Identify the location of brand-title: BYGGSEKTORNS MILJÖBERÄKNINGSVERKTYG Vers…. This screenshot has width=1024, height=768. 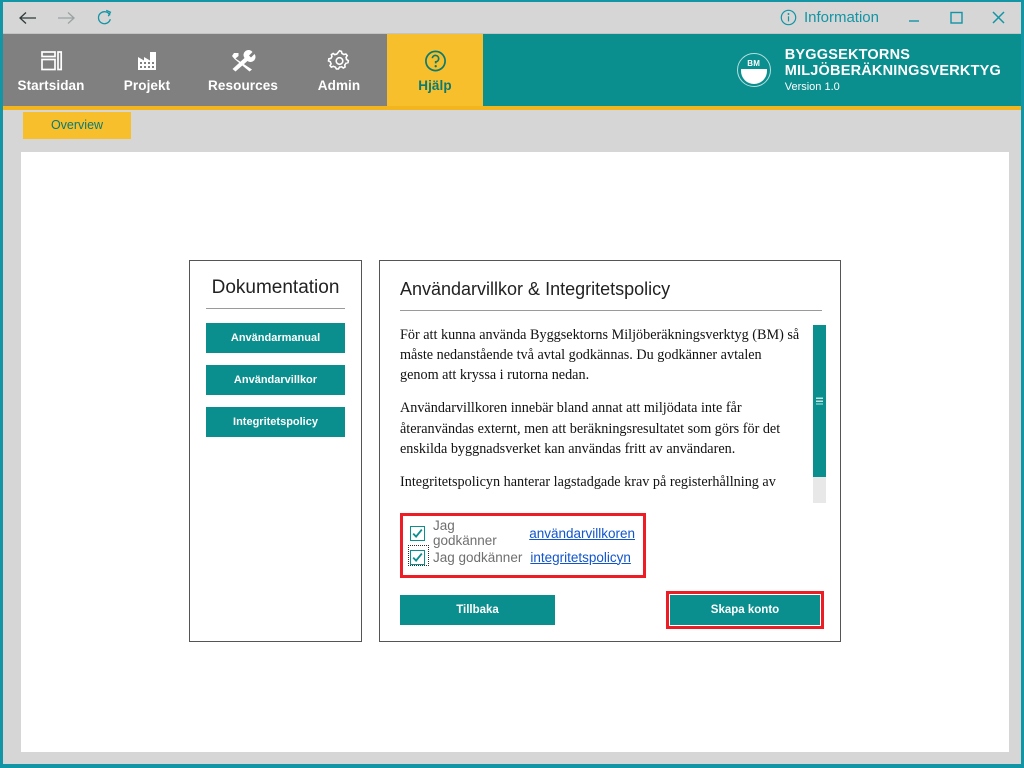
(893, 70).